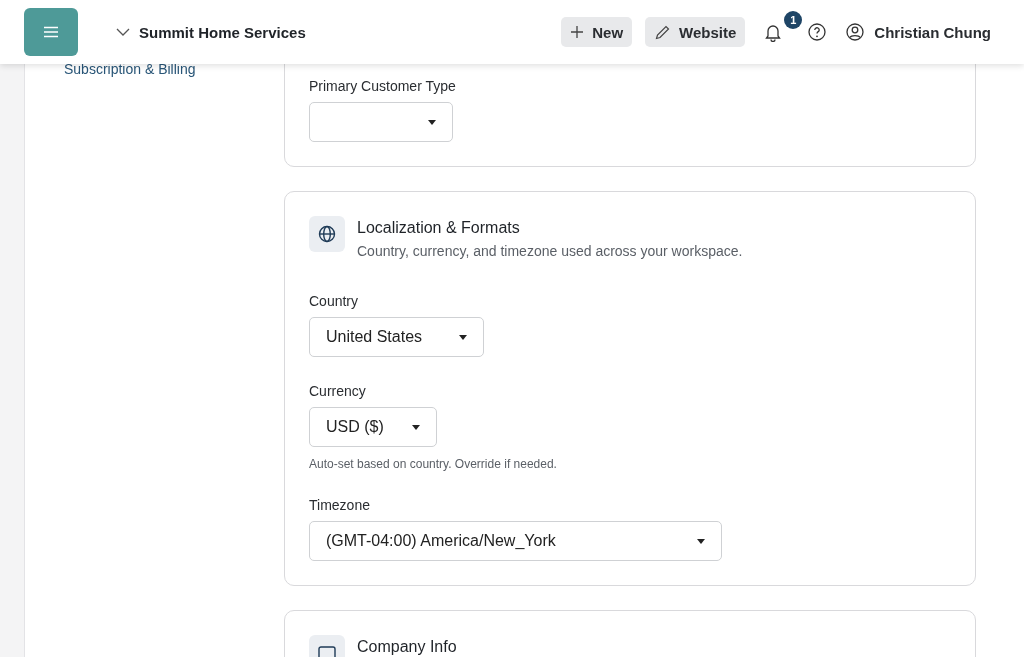 The height and width of the screenshot is (657, 1024). I want to click on select-field: United States, so click(396, 337).